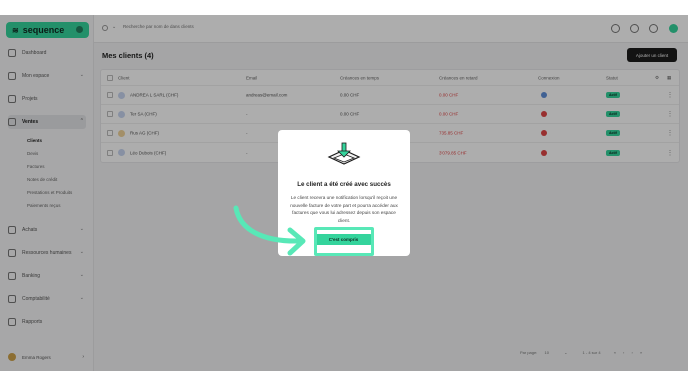 The image size is (688, 387). Describe the element at coordinates (344, 241) in the screenshot. I see `highlight-box` at that location.